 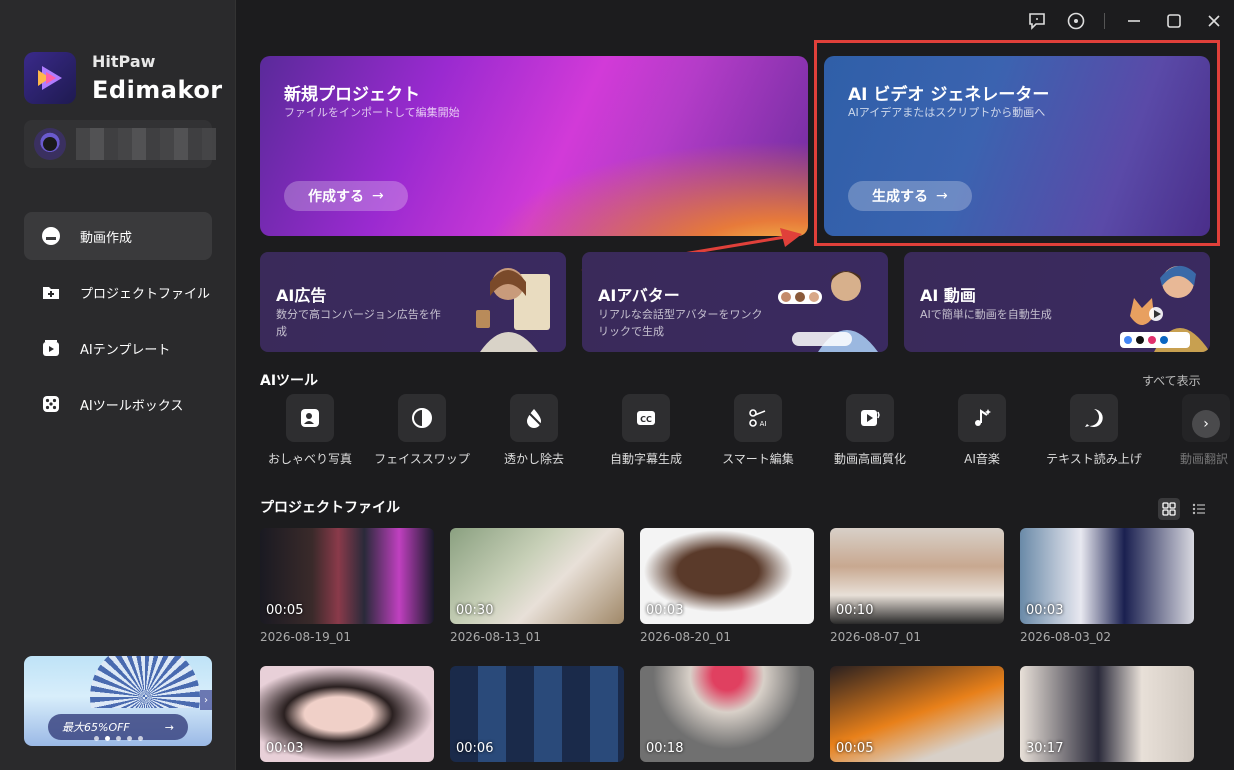 What do you see at coordinates (50, 144) in the screenshot?
I see `avatar` at bounding box center [50, 144].